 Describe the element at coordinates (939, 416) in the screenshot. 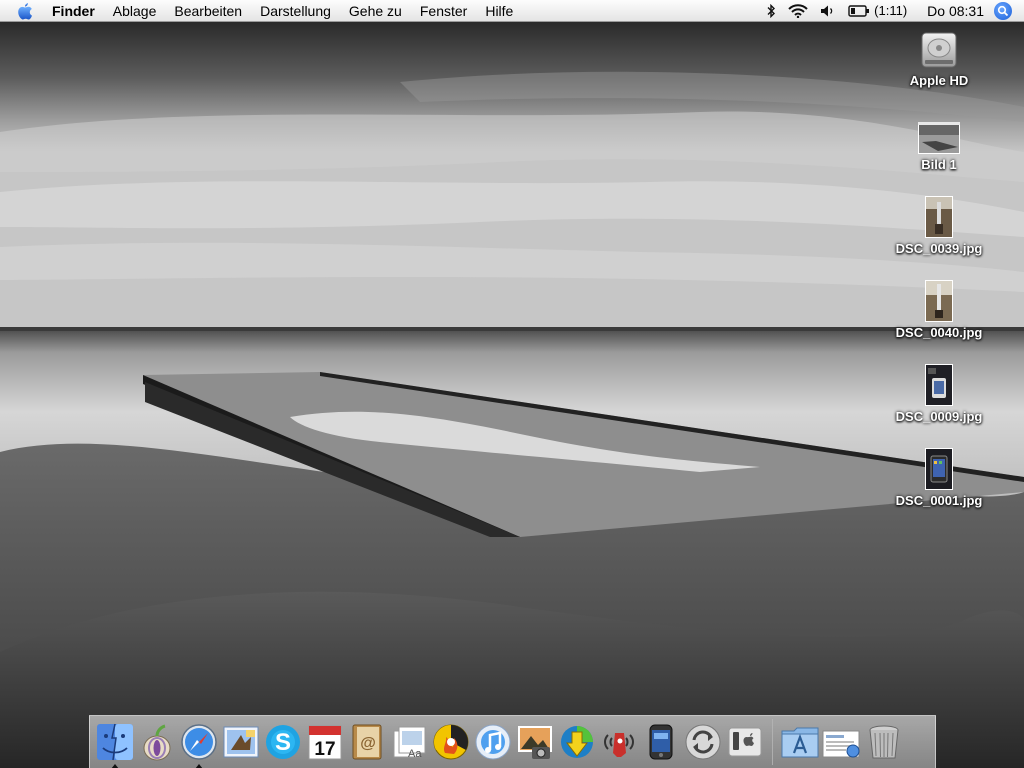

I see `desktop-icon-label: DSC_0009.jpg` at that location.